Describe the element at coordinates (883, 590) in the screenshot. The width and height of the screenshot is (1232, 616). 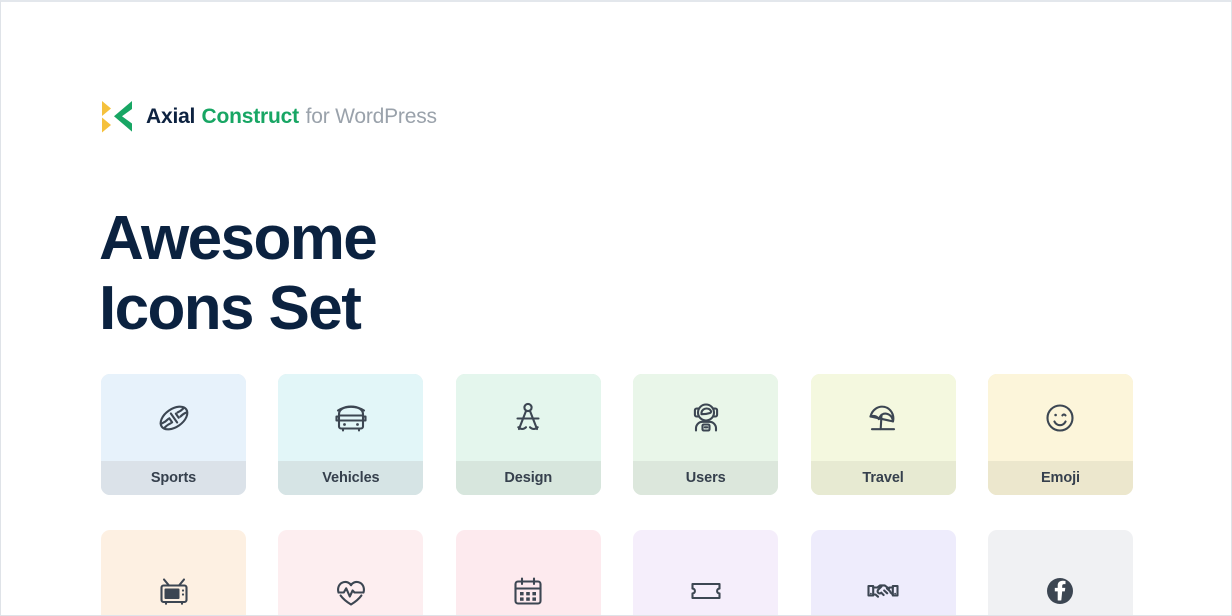
I see `handshake-icon` at that location.